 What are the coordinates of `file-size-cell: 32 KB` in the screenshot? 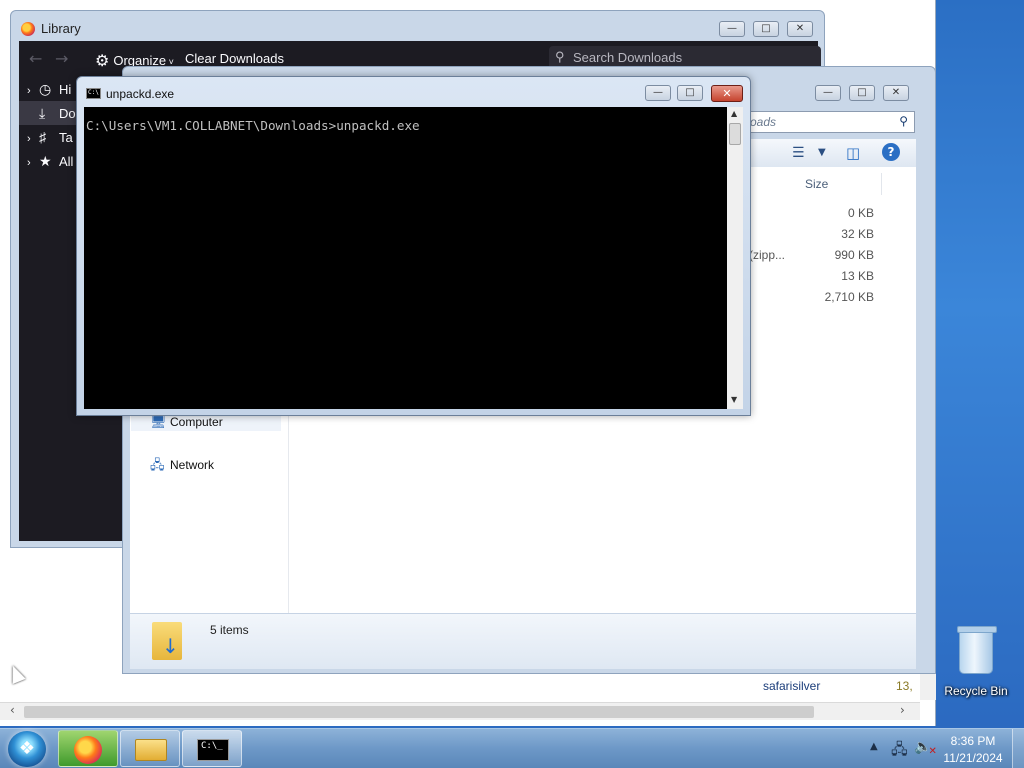 It's located at (857, 234).